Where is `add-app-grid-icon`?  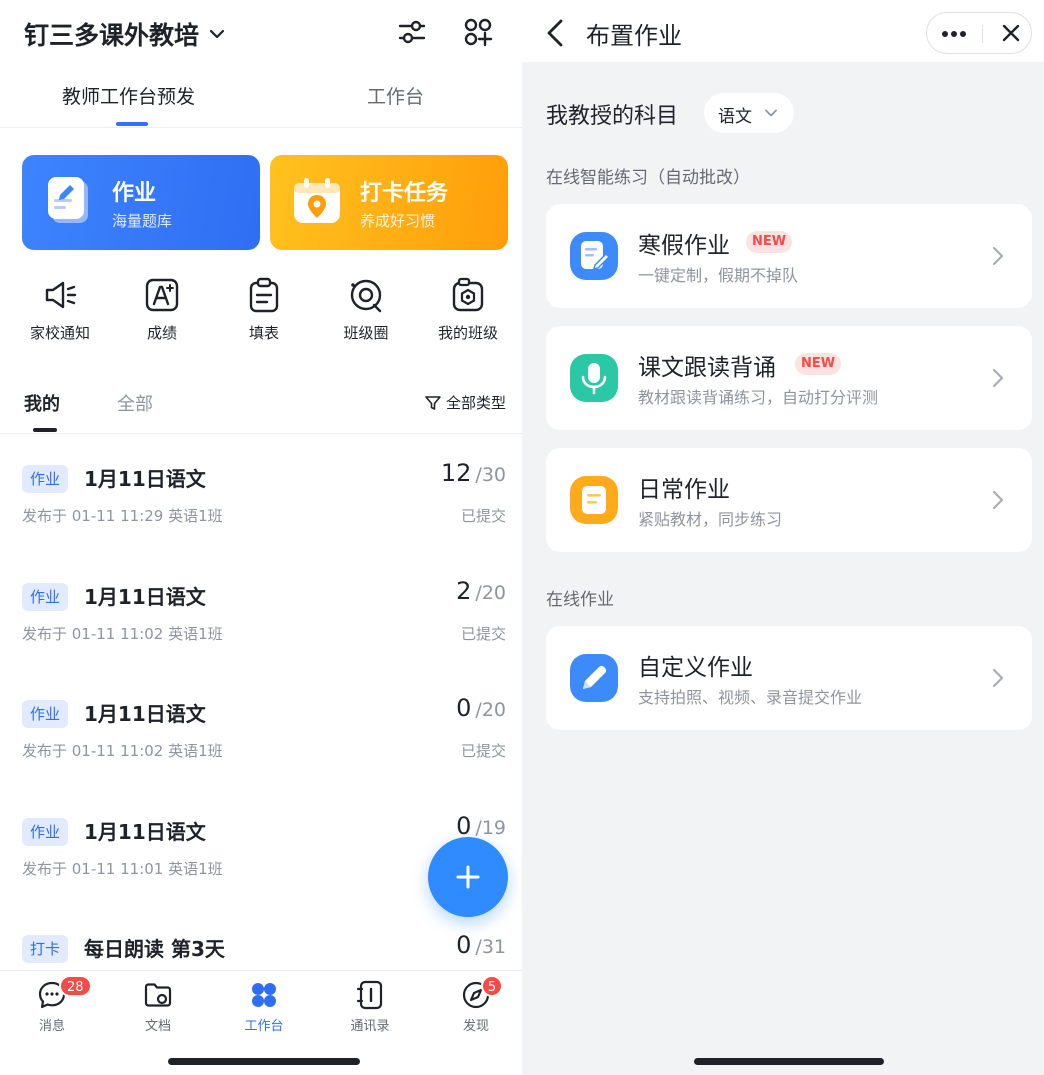
add-app-grid-icon is located at coordinates (478, 32).